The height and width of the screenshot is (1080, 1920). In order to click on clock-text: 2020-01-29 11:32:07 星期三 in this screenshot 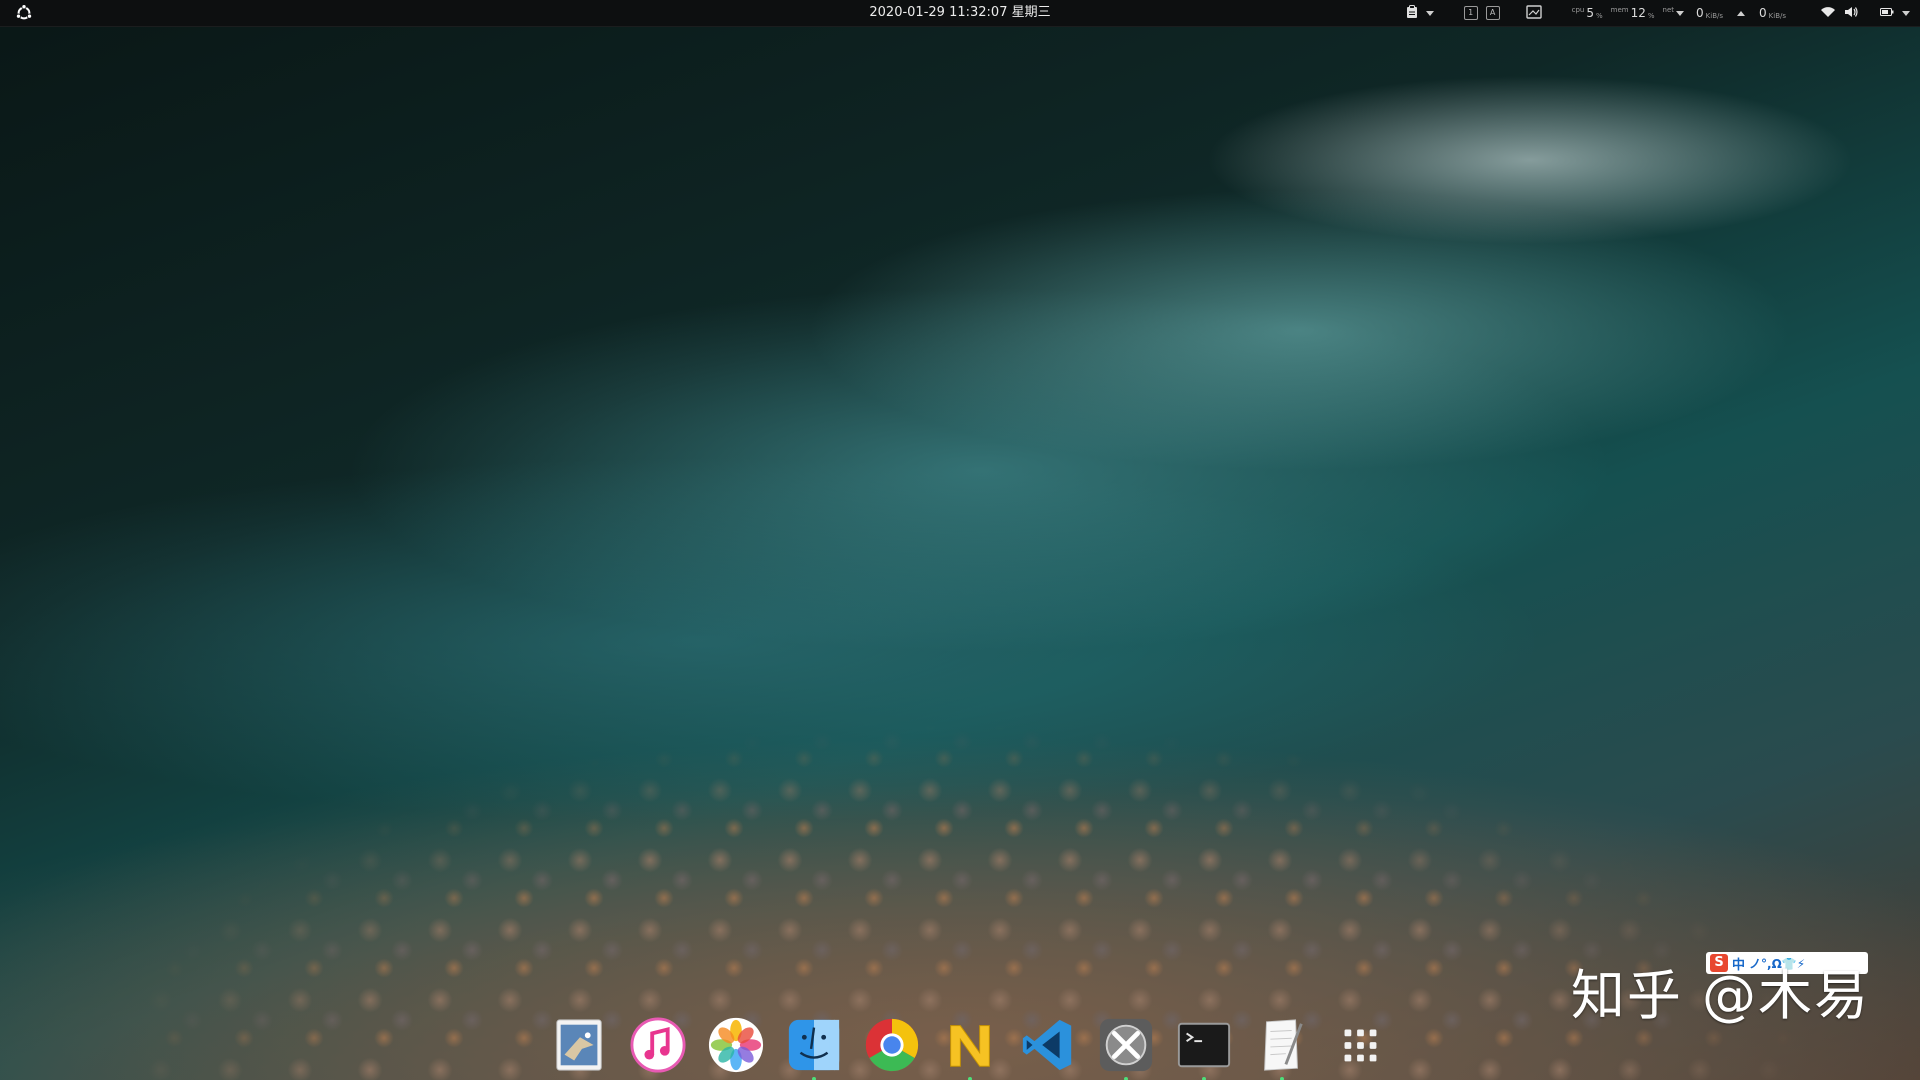, I will do `click(959, 12)`.